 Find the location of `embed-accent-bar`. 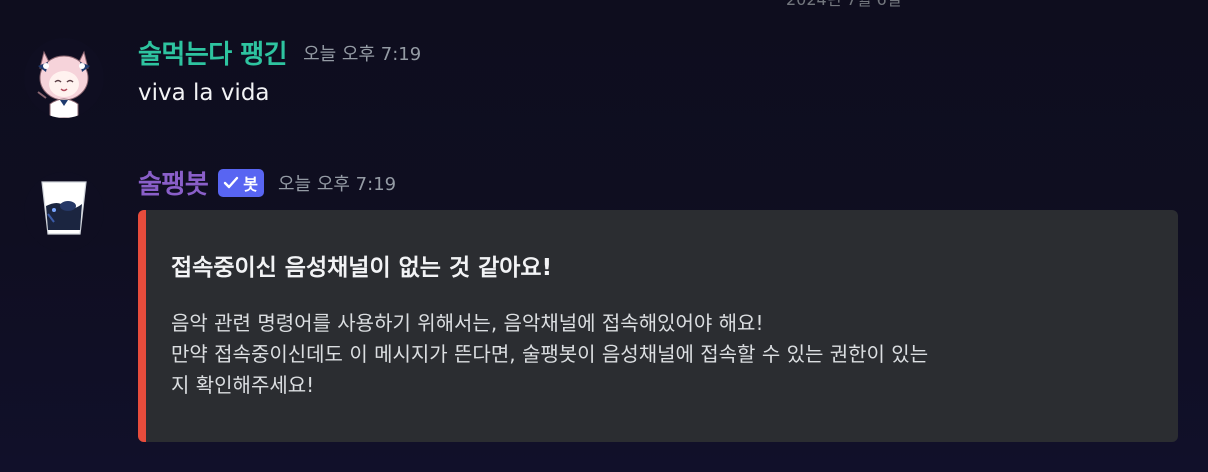

embed-accent-bar is located at coordinates (142, 326).